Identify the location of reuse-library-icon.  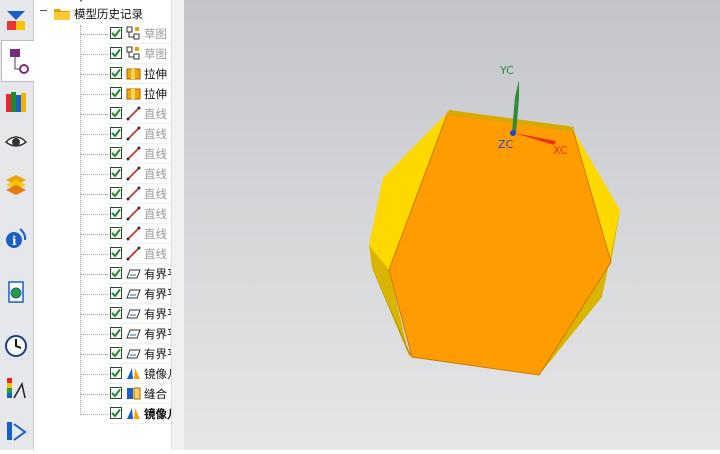
(16, 102).